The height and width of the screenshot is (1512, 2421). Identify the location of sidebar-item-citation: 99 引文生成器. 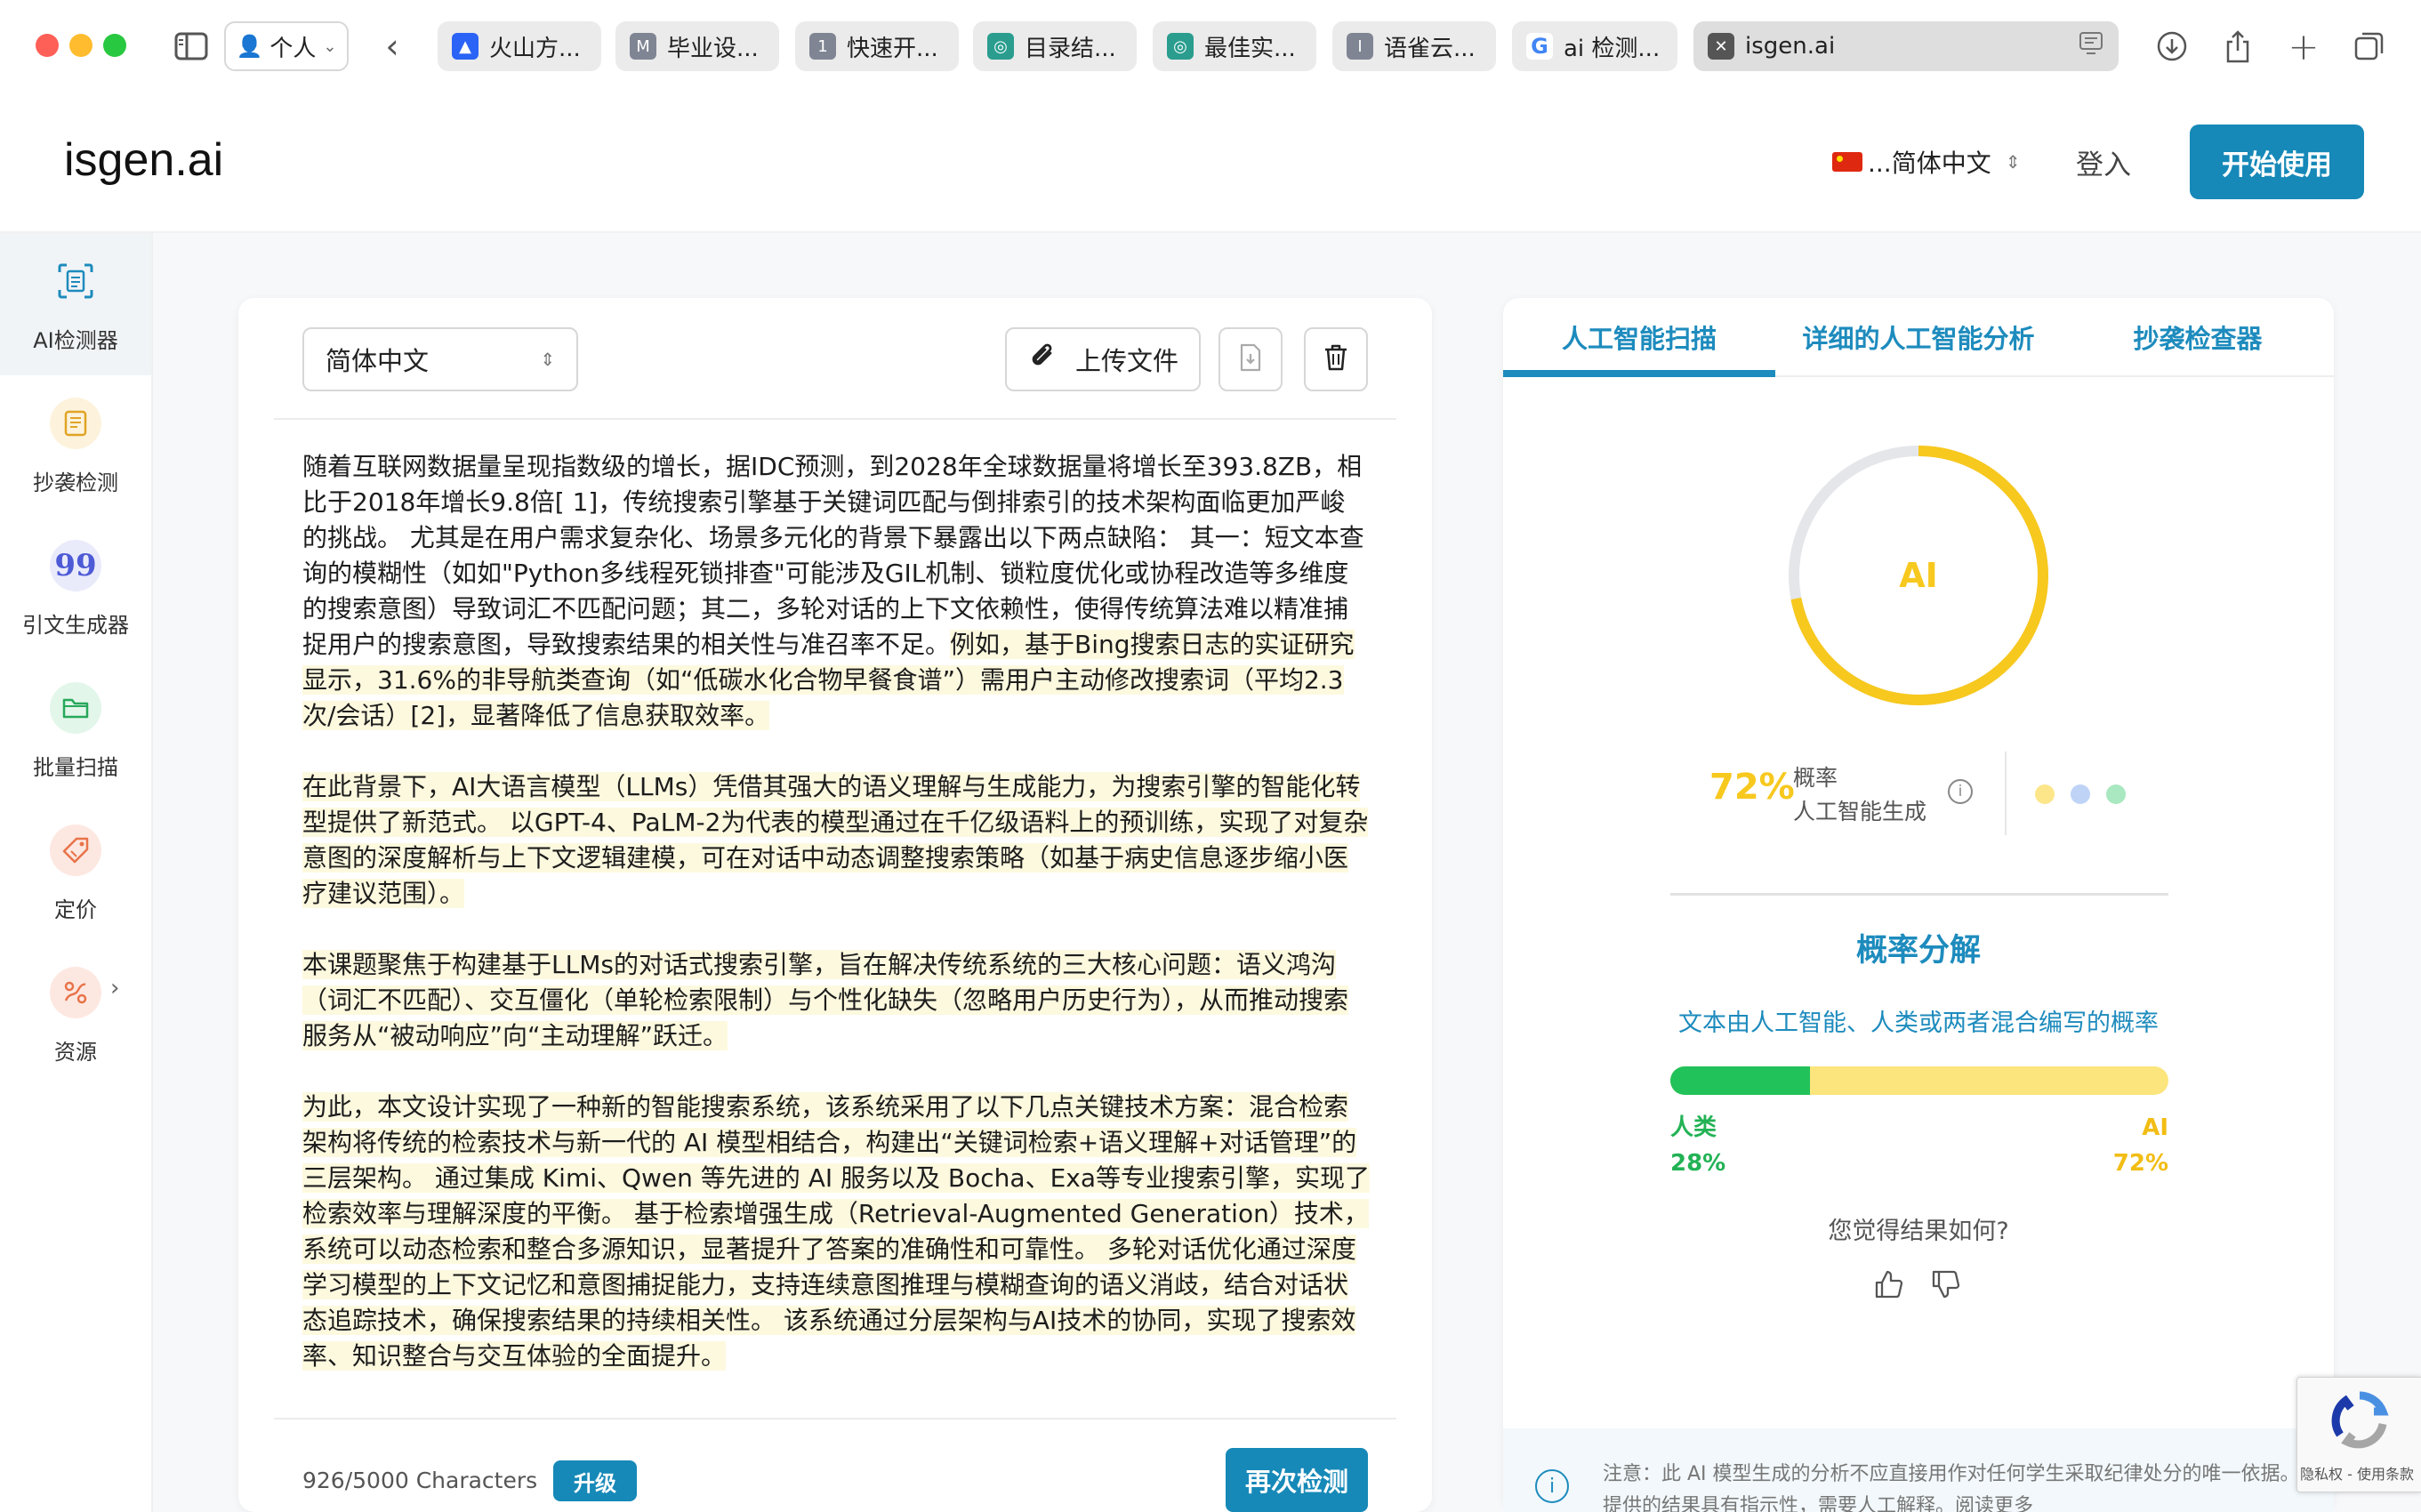
(75, 589).